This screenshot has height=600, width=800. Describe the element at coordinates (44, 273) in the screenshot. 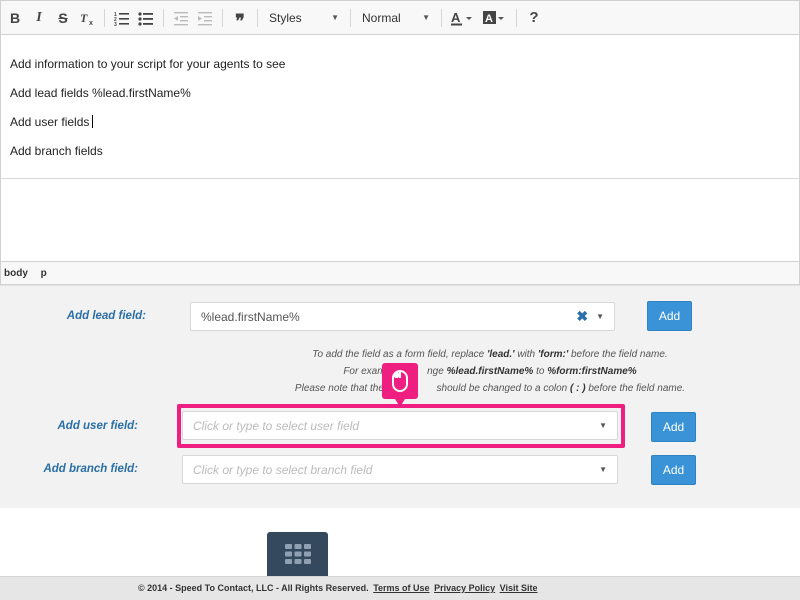

I see `path-item-p: p` at that location.